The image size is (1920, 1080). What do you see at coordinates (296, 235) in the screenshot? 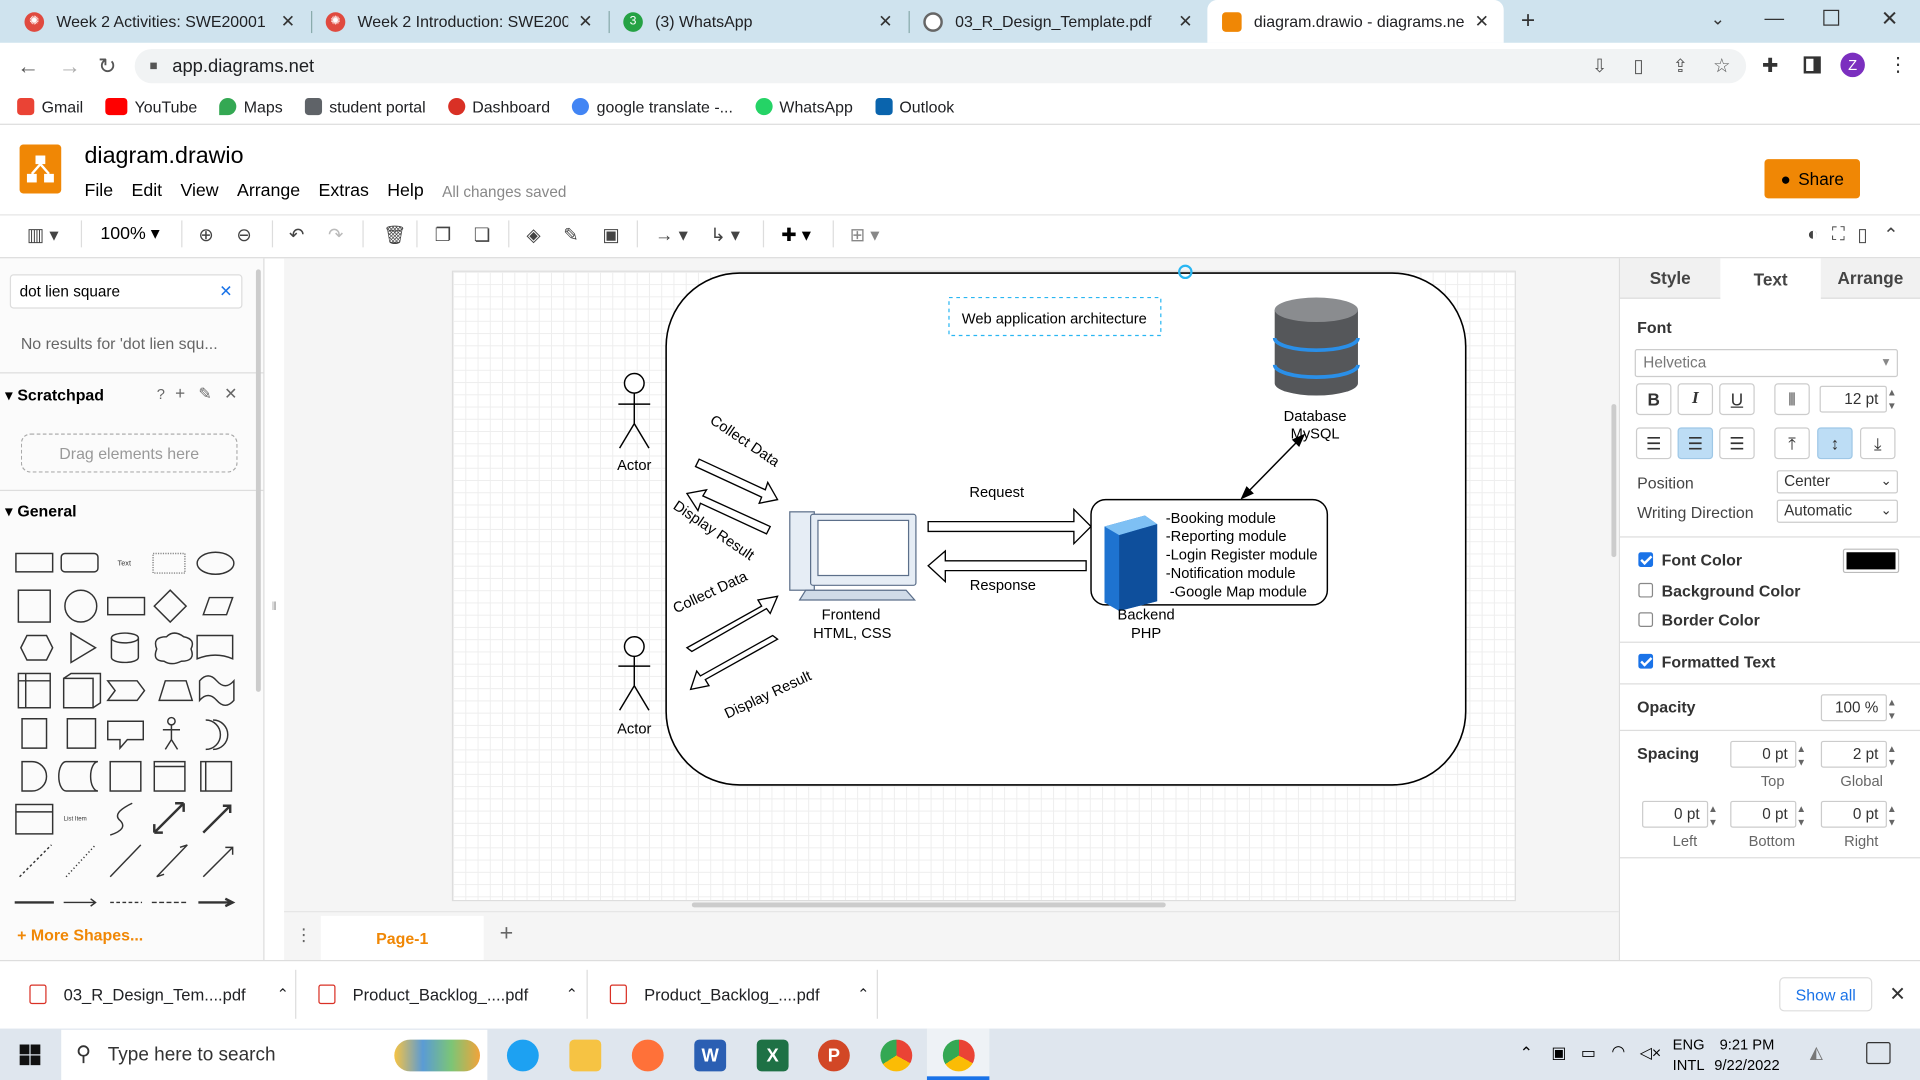
I see `undo-icon: ↶` at bounding box center [296, 235].